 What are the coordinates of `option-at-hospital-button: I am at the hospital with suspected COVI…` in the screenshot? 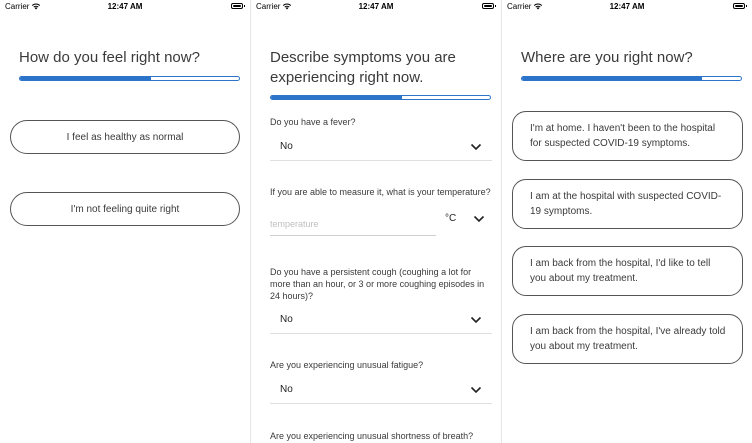 It's located at (627, 204).